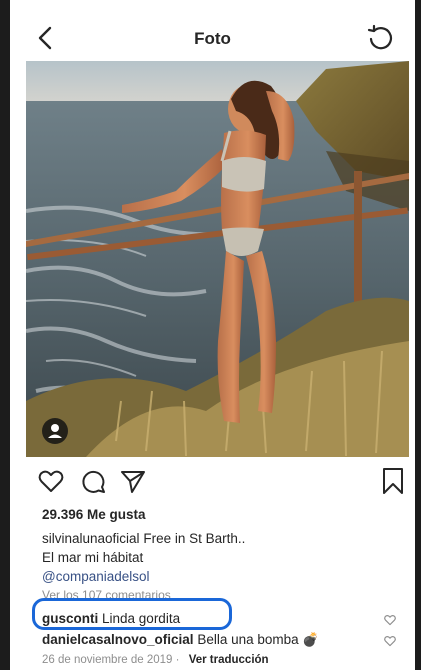 This screenshot has width=421, height=670. I want to click on see-translation-link: Ver traducción, so click(229, 660).